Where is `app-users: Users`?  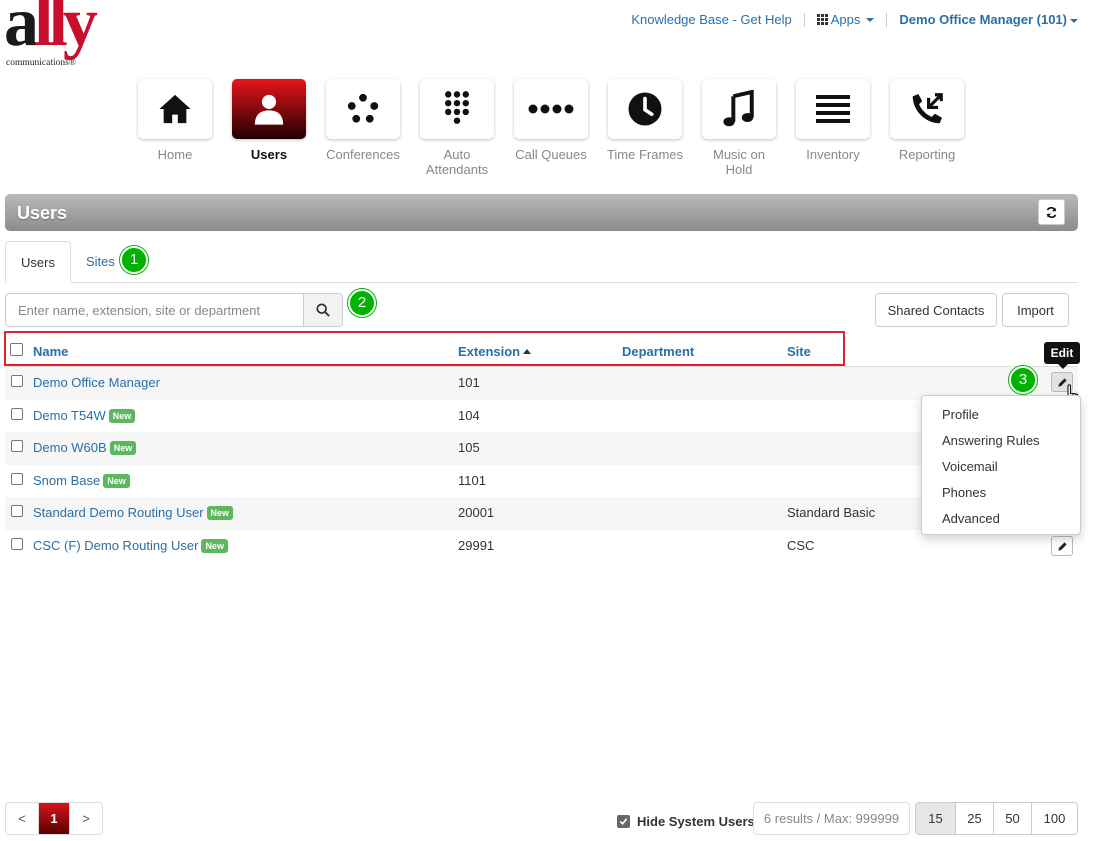 app-users: Users is located at coordinates (269, 128).